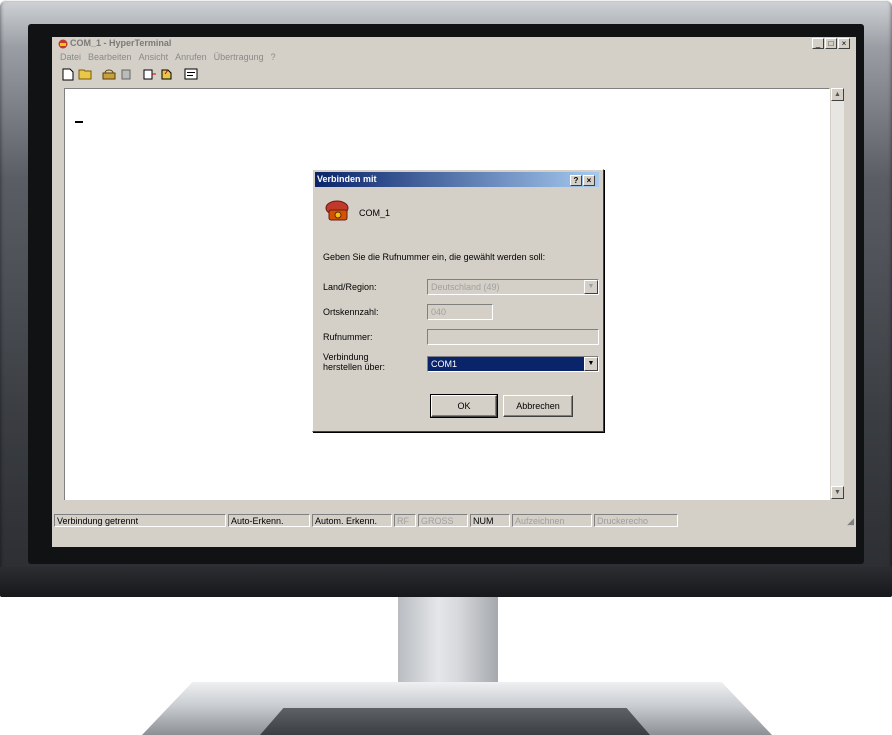 The width and height of the screenshot is (892, 735). What do you see at coordinates (154, 58) in the screenshot?
I see `menu-ansicht: Ansicht` at bounding box center [154, 58].